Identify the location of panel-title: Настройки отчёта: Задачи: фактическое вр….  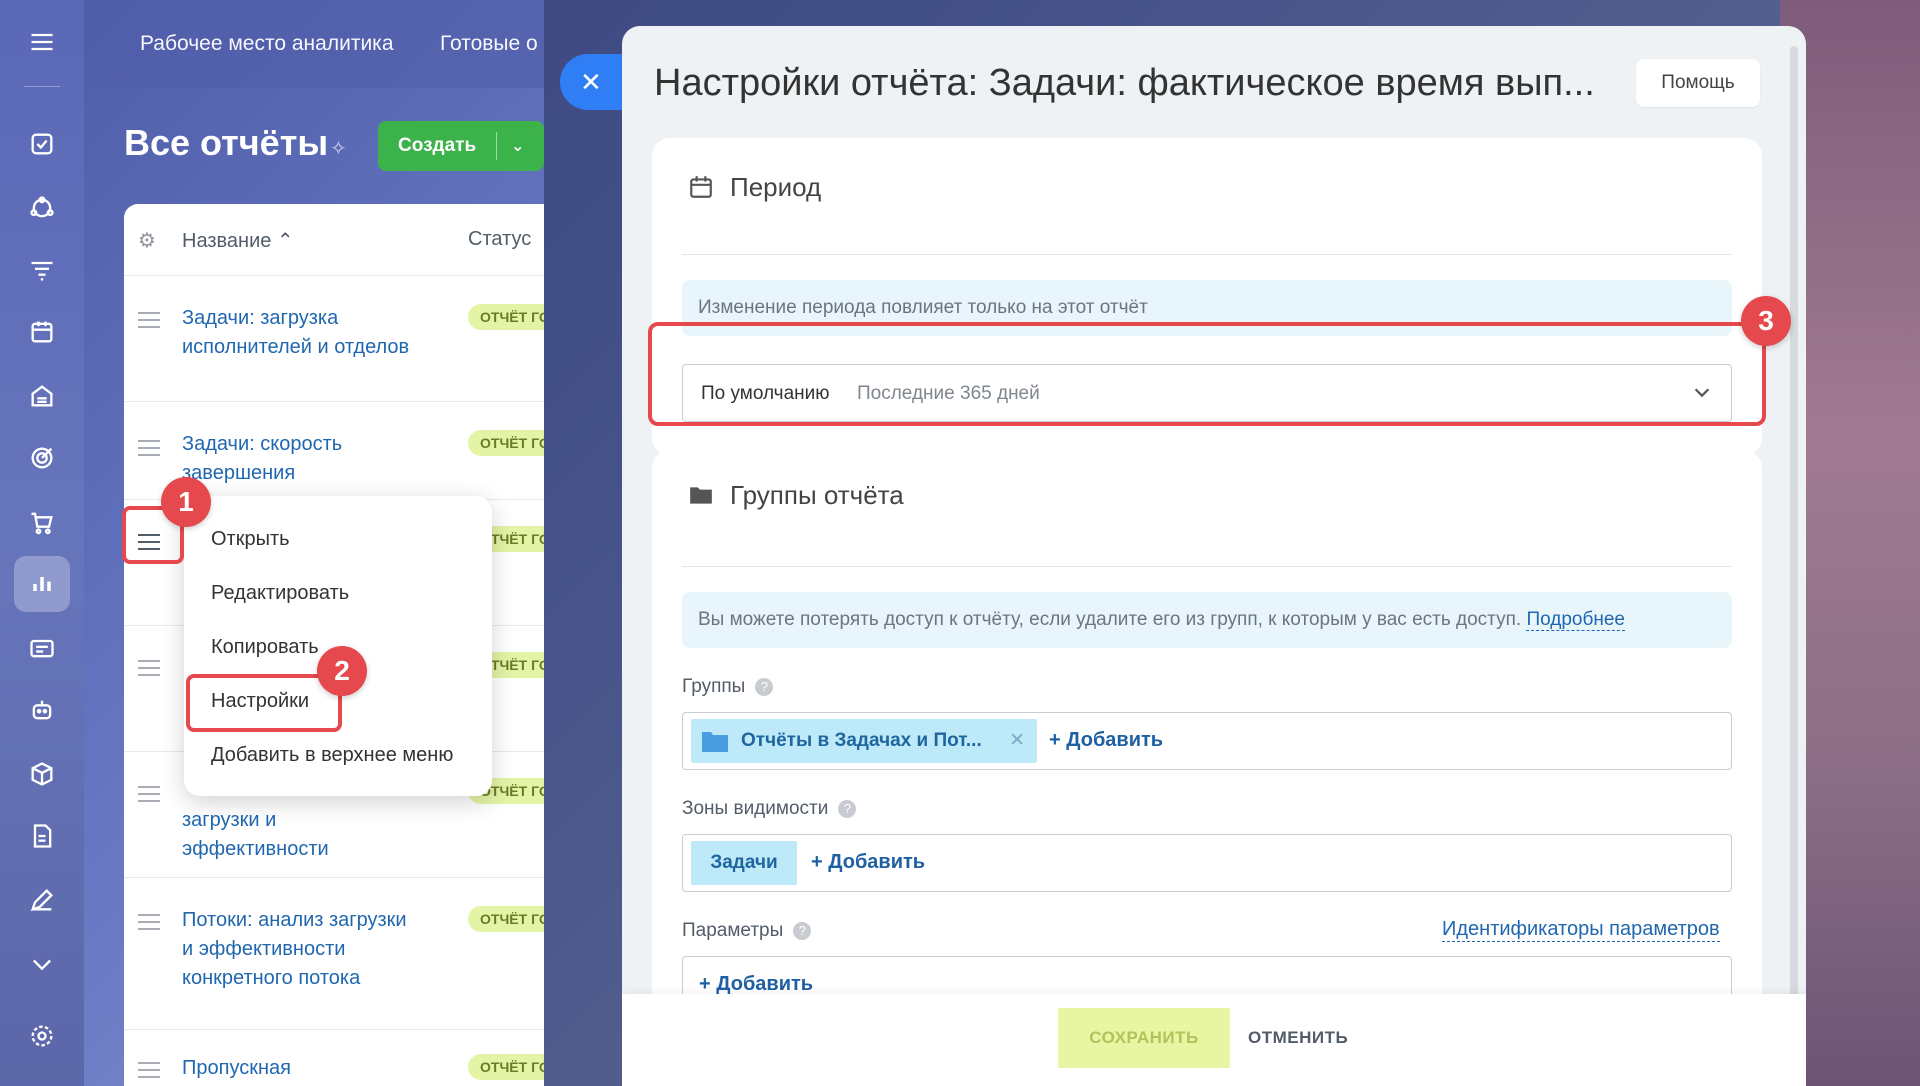
(1124, 83).